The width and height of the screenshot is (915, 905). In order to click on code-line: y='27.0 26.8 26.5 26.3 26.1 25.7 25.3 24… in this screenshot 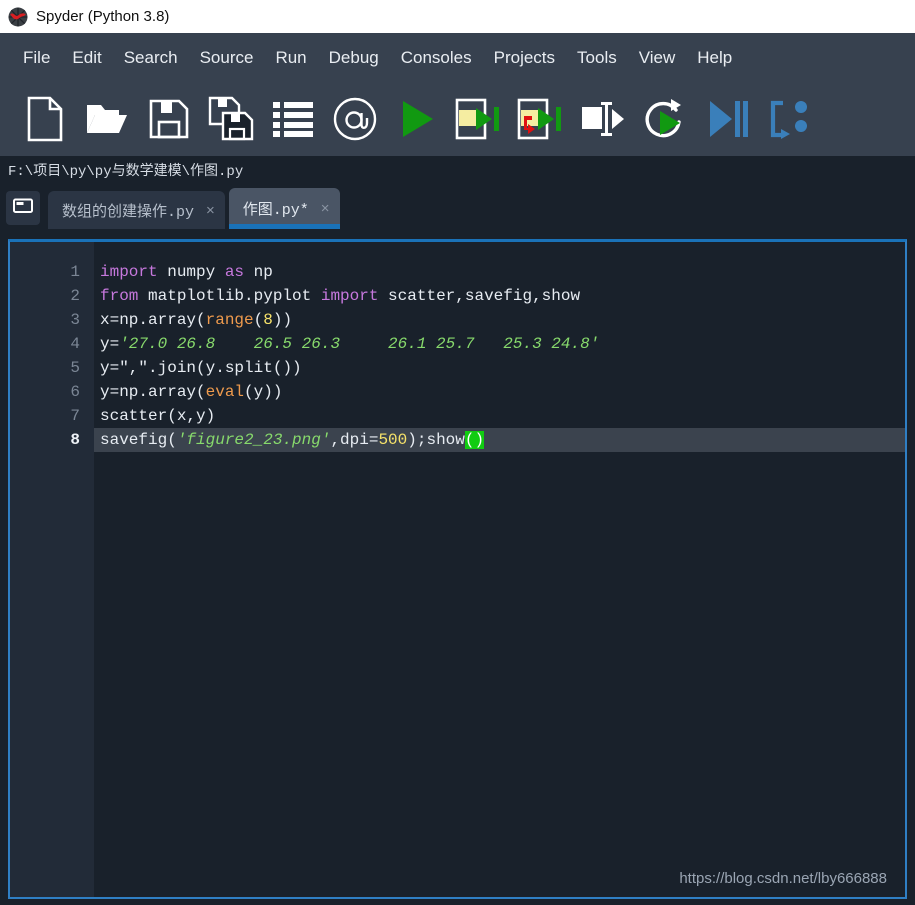, I will do `click(499, 344)`.